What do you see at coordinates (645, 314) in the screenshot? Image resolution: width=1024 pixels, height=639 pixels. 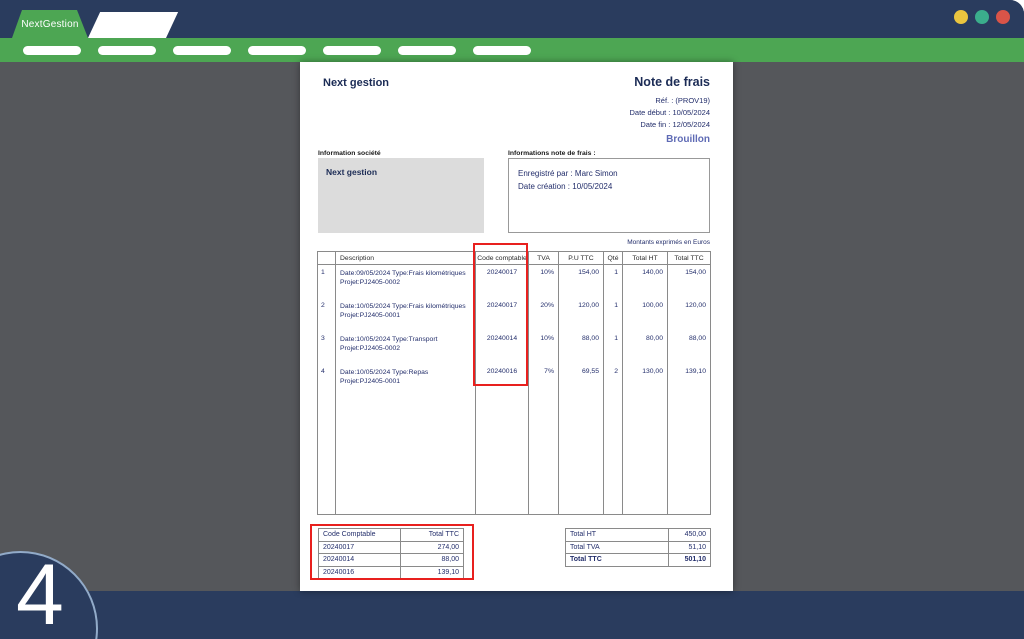 I see `row-total-ht: 100,00` at bounding box center [645, 314].